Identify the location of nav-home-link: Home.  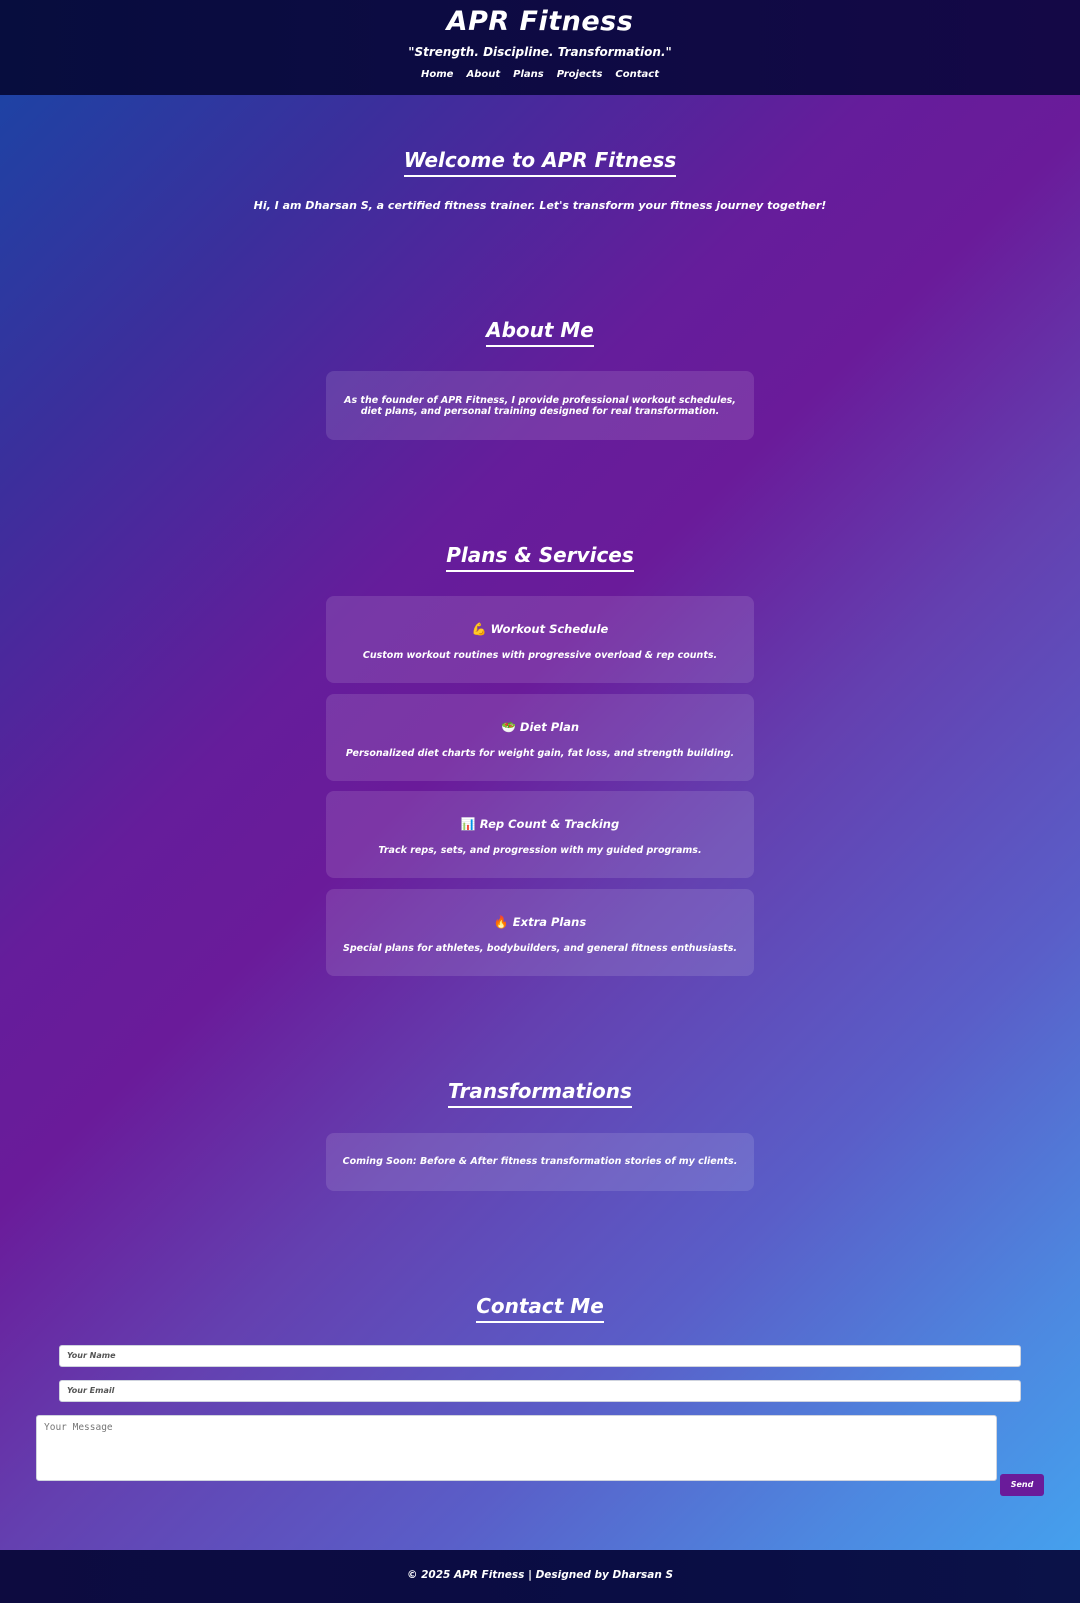
(437, 74).